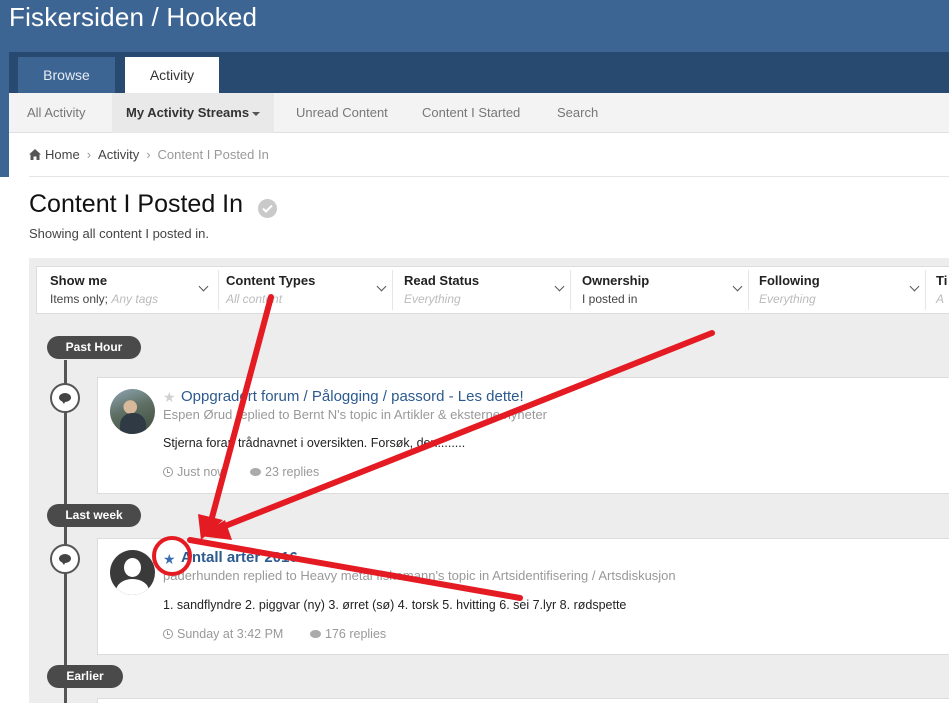  Describe the element at coordinates (577, 113) in the screenshot. I see `subnav-search: Search` at that location.